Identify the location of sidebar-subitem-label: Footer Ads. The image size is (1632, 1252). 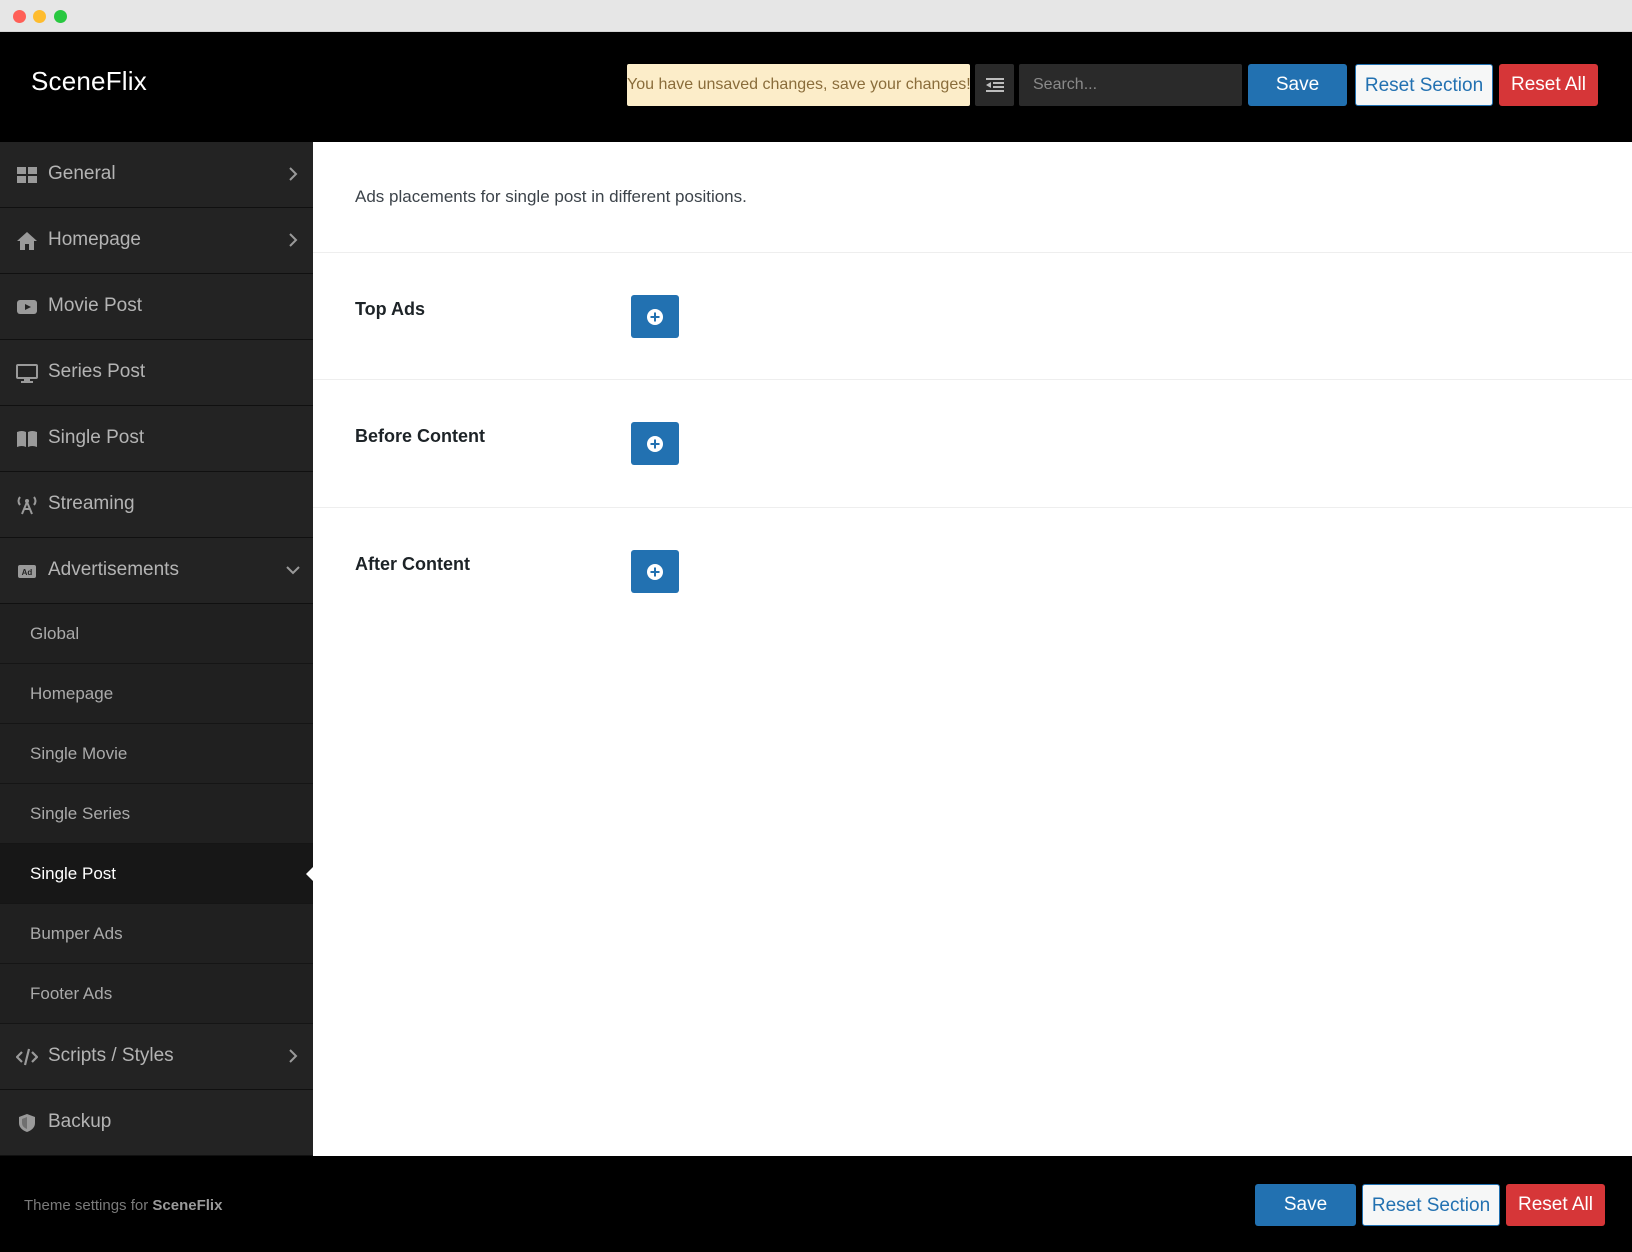
(71, 993).